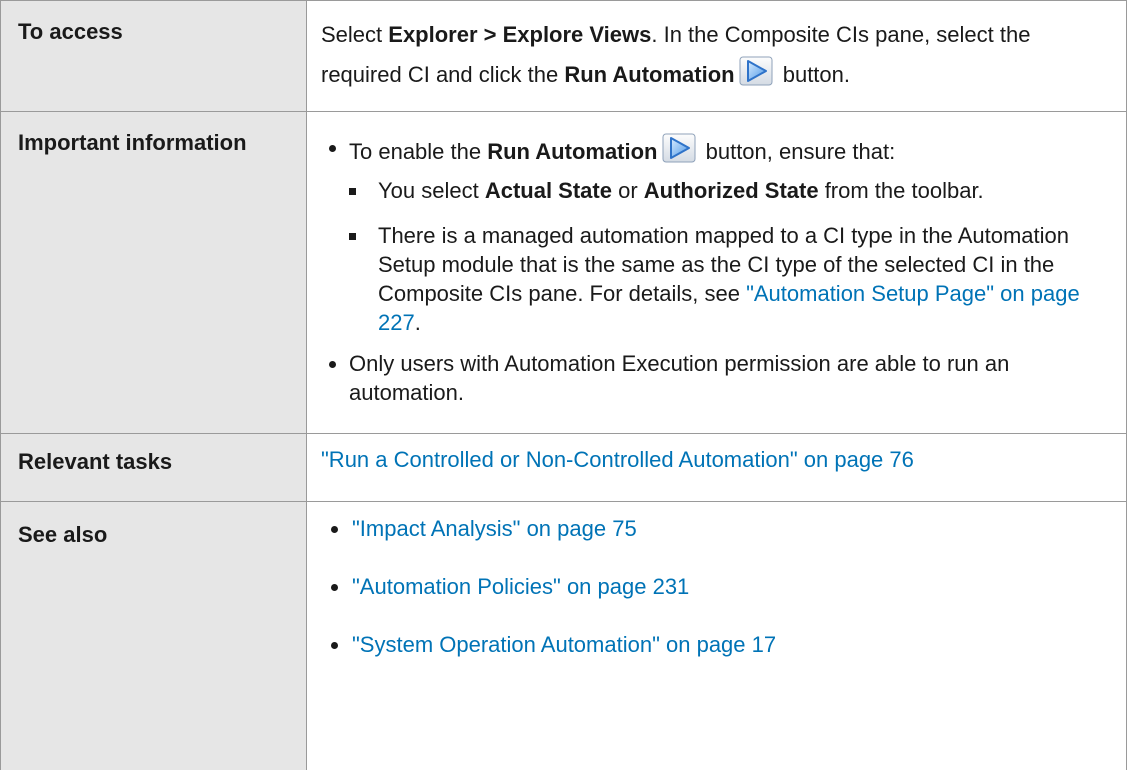 The height and width of the screenshot is (770, 1127). I want to click on list-item: "Automation Policies" on page 231, so click(714, 586).